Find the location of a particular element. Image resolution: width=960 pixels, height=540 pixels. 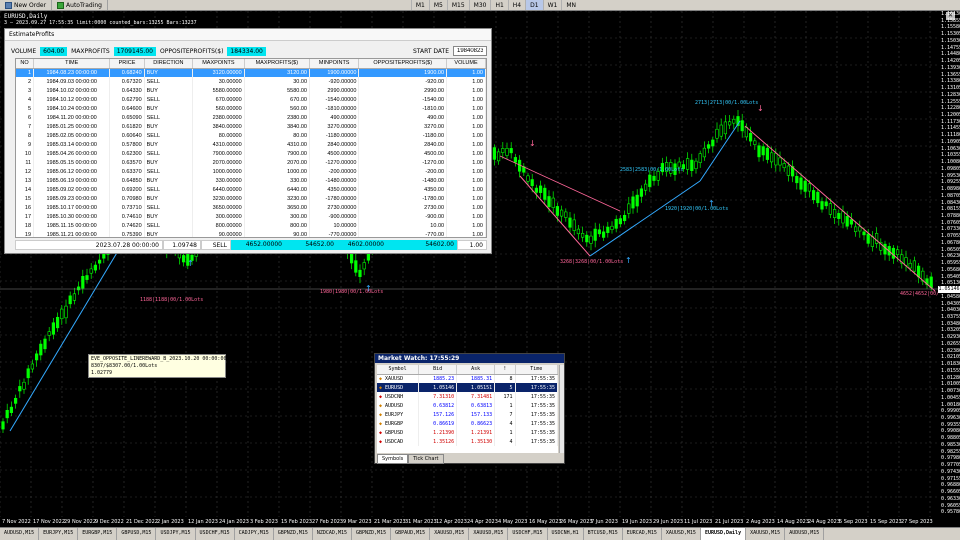

timeframe-h1-button: H1 is located at coordinates (498, 5).